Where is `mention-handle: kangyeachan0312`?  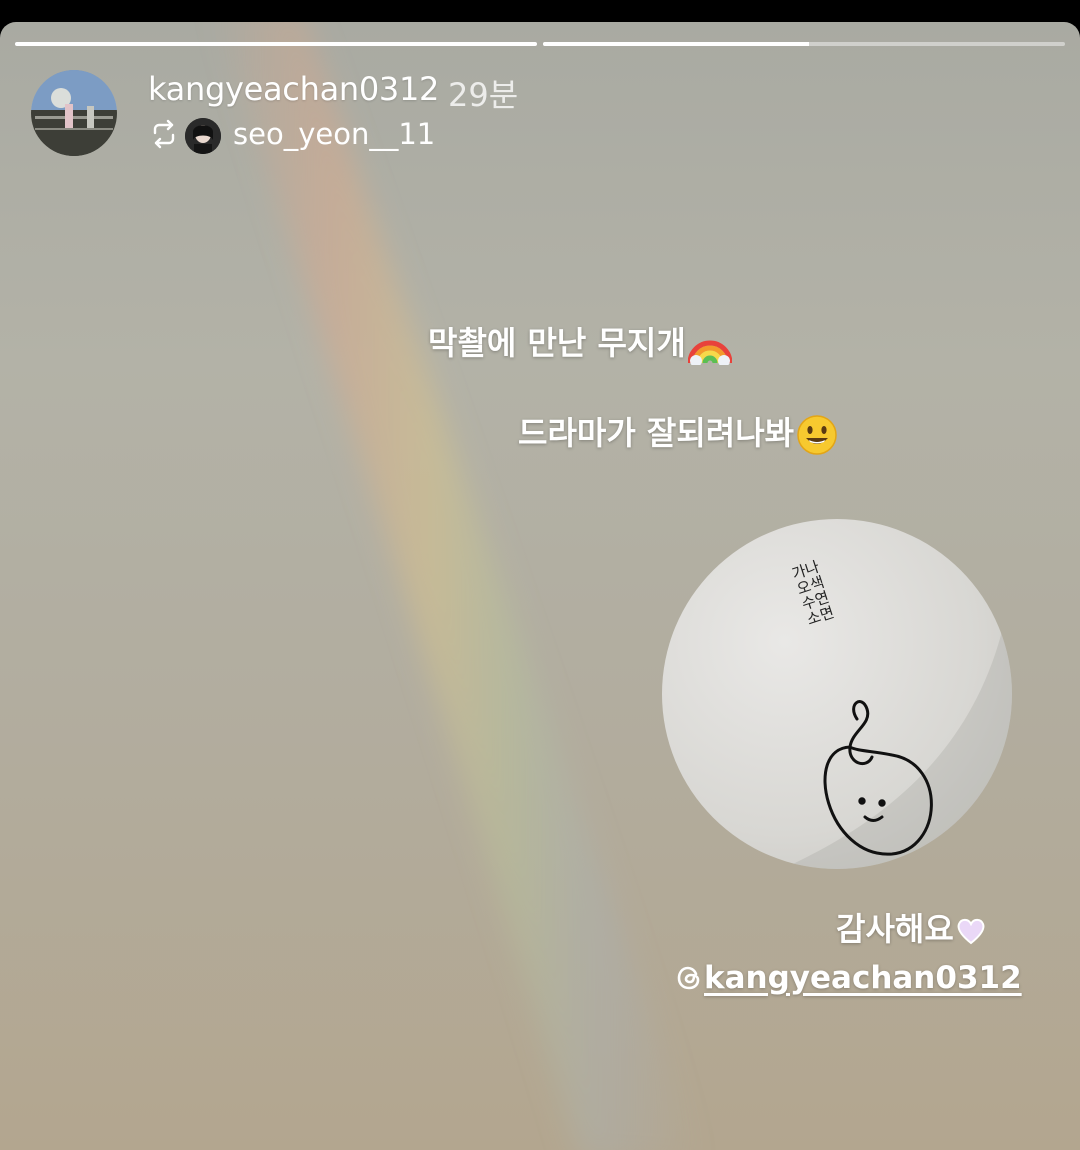
mention-handle: kangyeachan0312 is located at coordinates (863, 978).